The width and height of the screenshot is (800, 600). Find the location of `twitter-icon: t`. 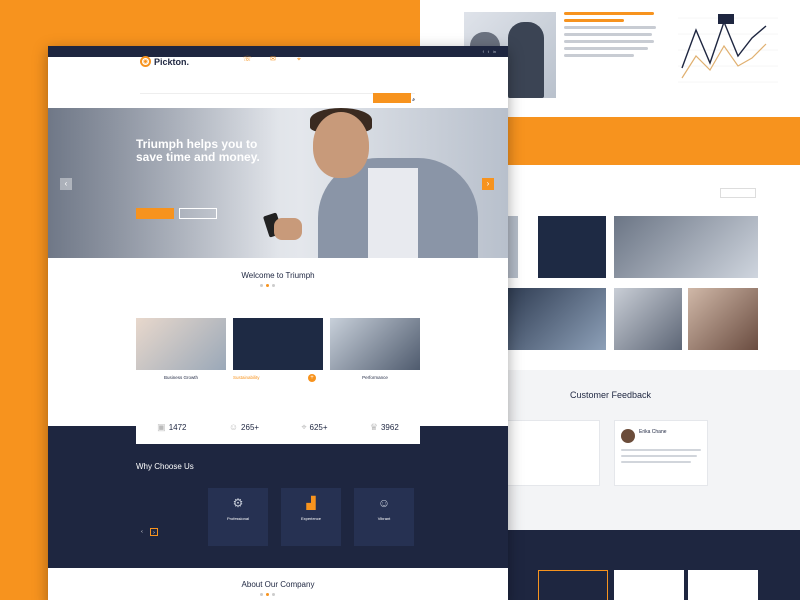

twitter-icon: t is located at coordinates (488, 51).